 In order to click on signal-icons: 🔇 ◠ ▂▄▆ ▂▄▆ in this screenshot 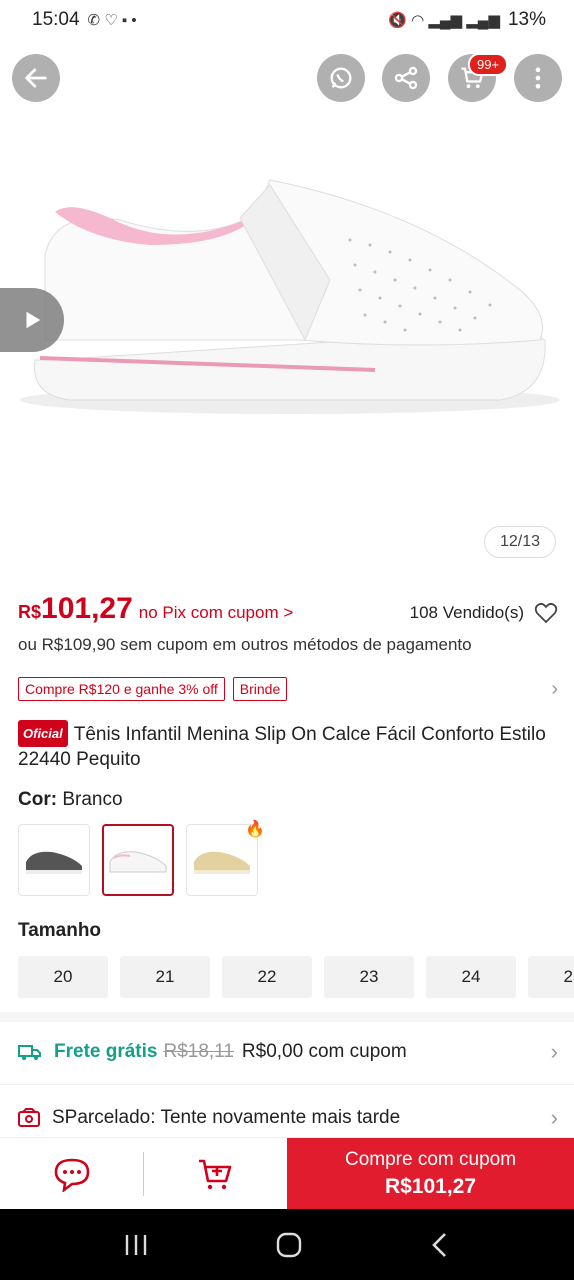, I will do `click(444, 20)`.